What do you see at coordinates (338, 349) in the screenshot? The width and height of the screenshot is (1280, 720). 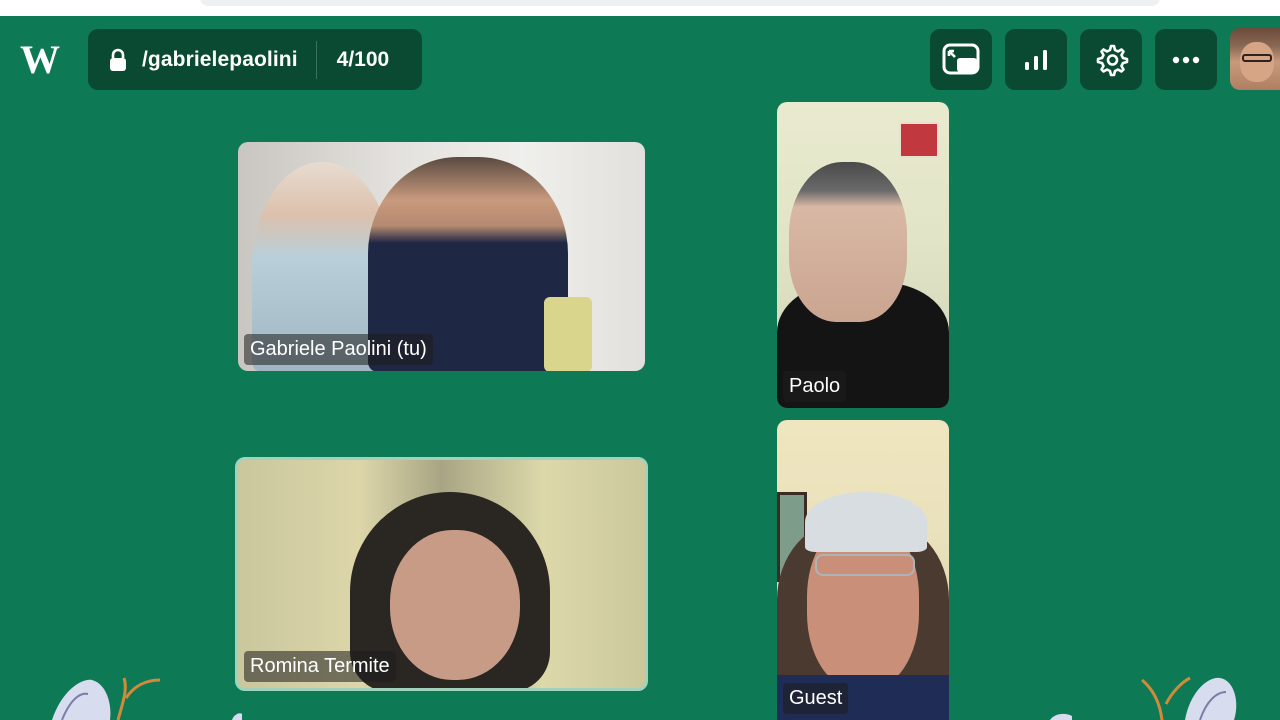 I see `participant-name-label: Gabriele Paolini (tu)` at bounding box center [338, 349].